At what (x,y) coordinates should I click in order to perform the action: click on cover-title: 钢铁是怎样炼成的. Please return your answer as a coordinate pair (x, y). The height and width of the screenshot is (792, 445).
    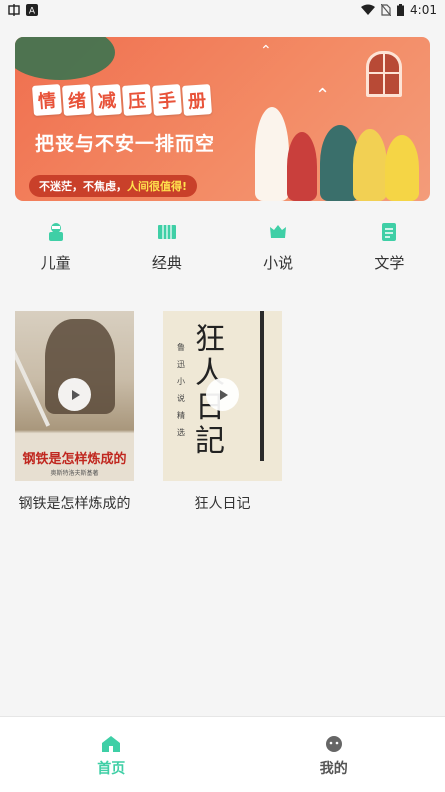
    Looking at the image, I should click on (74, 459).